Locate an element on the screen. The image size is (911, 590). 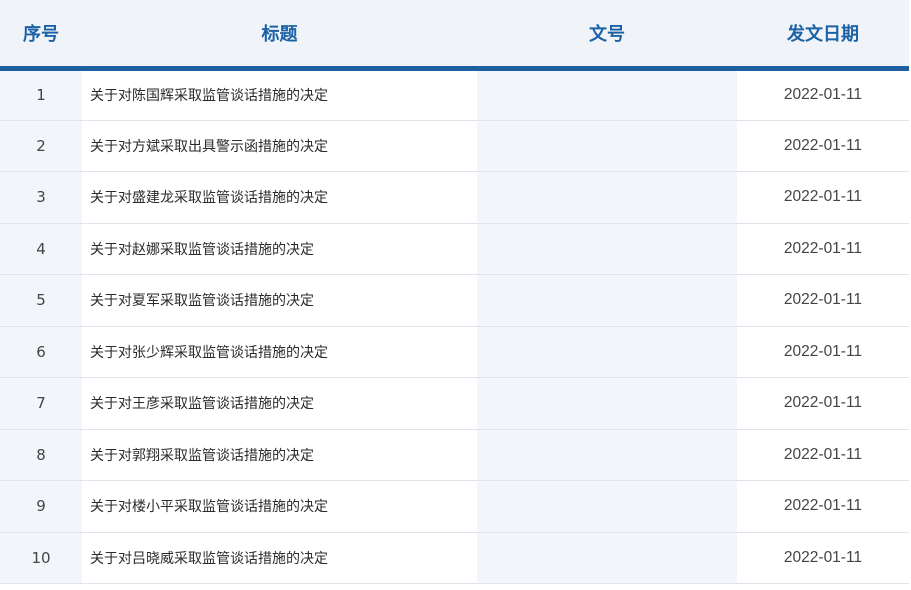
header-row: 序号 标题 文号 发文日期 is located at coordinates (454, 35).